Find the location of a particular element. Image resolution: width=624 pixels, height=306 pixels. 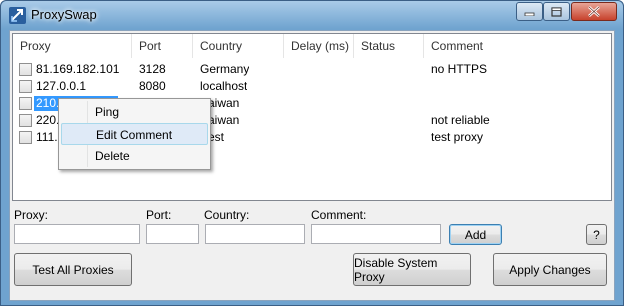

column-header-comment: Comment is located at coordinates (517, 46).